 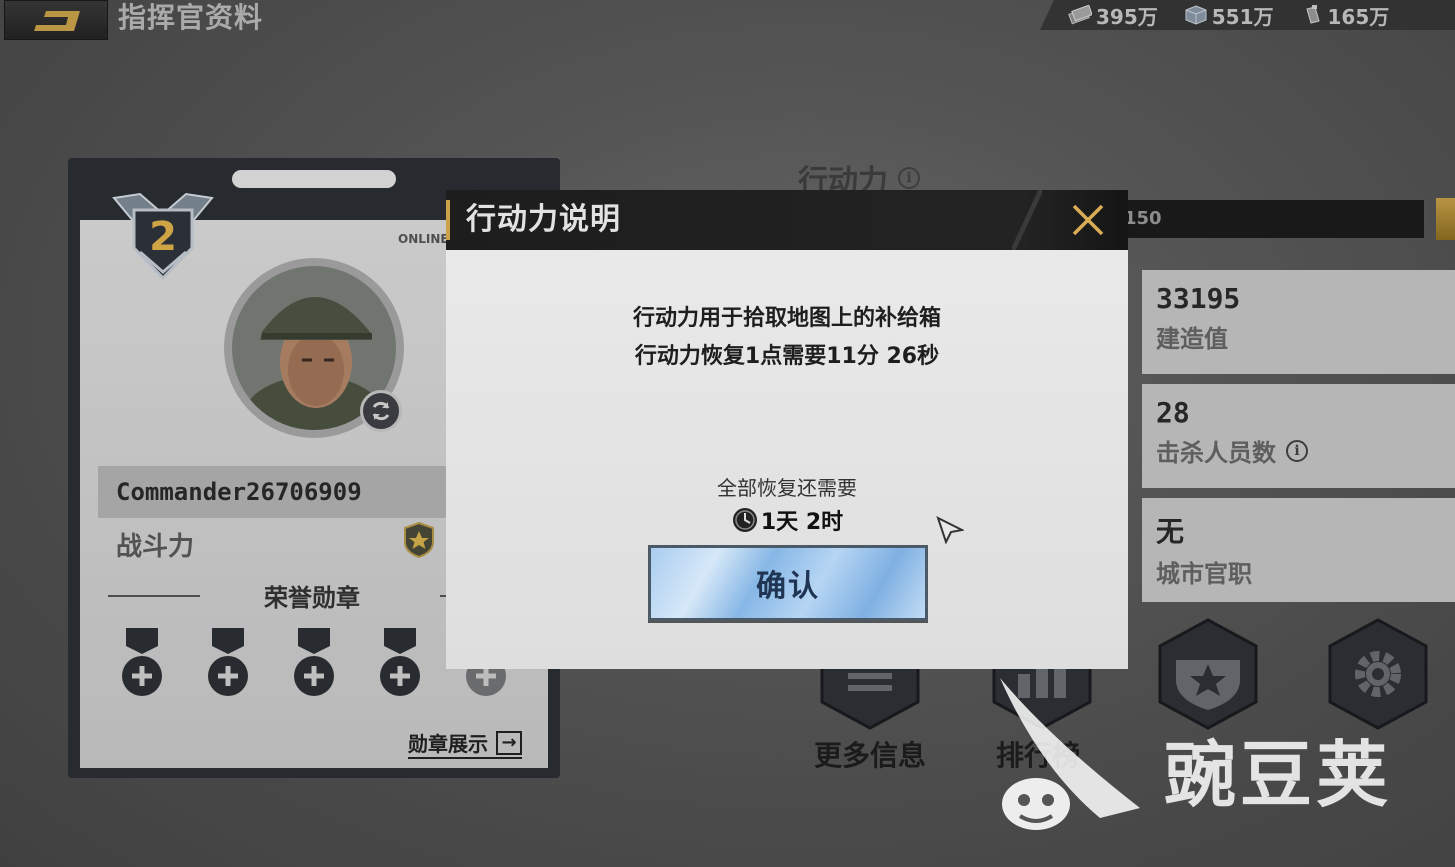 What do you see at coordinates (509, 742) in the screenshot?
I see `arrow-right-icon: →` at bounding box center [509, 742].